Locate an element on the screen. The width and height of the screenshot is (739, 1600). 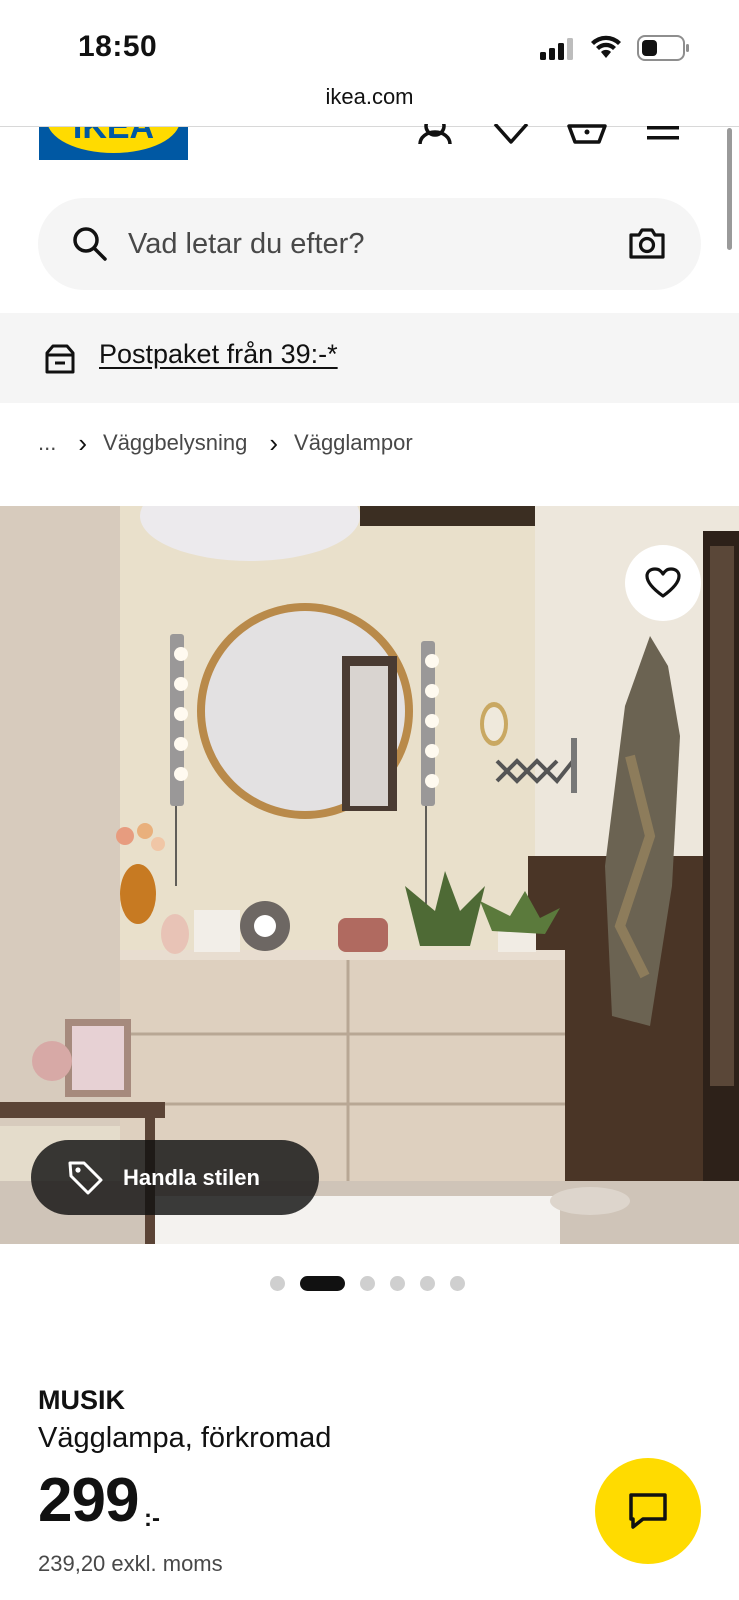
carousel-pagination is located at coordinates (375, 1283).